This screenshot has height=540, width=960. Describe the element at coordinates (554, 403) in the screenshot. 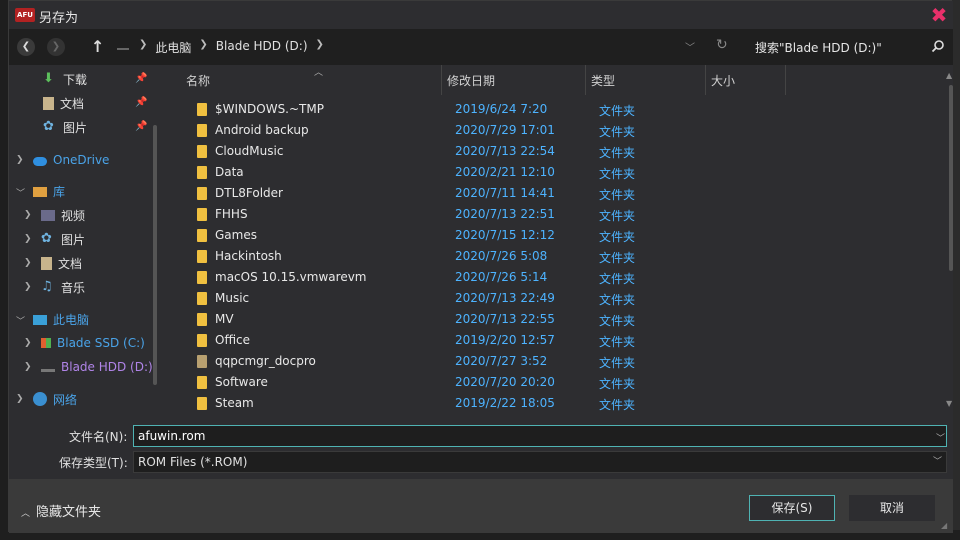

I see `table-row: Steam 2019/2/22 18:05 文件夹` at that location.